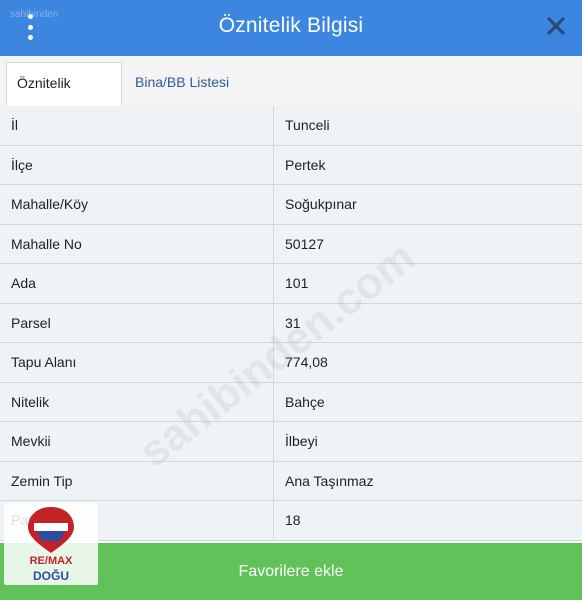 Image resolution: width=582 pixels, height=600 pixels. What do you see at coordinates (137, 362) in the screenshot?
I see `attribute-key: Tapu Alanı` at bounding box center [137, 362].